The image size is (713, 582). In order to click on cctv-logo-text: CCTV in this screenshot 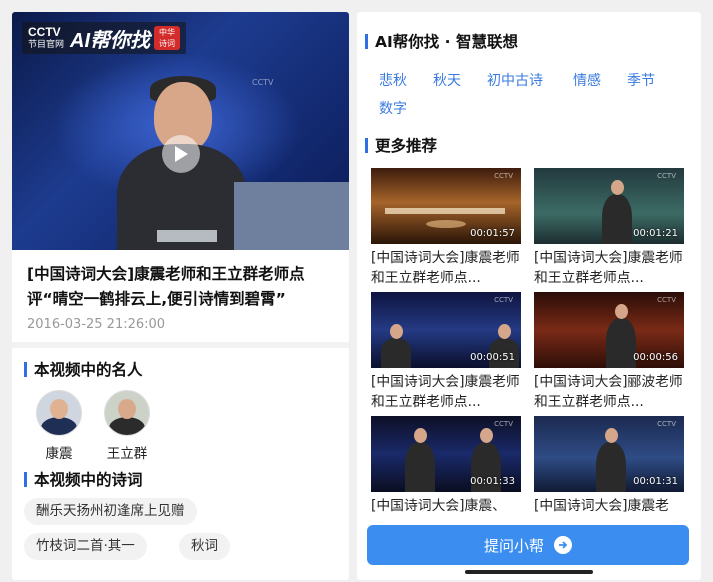, I will do `click(44, 32)`.